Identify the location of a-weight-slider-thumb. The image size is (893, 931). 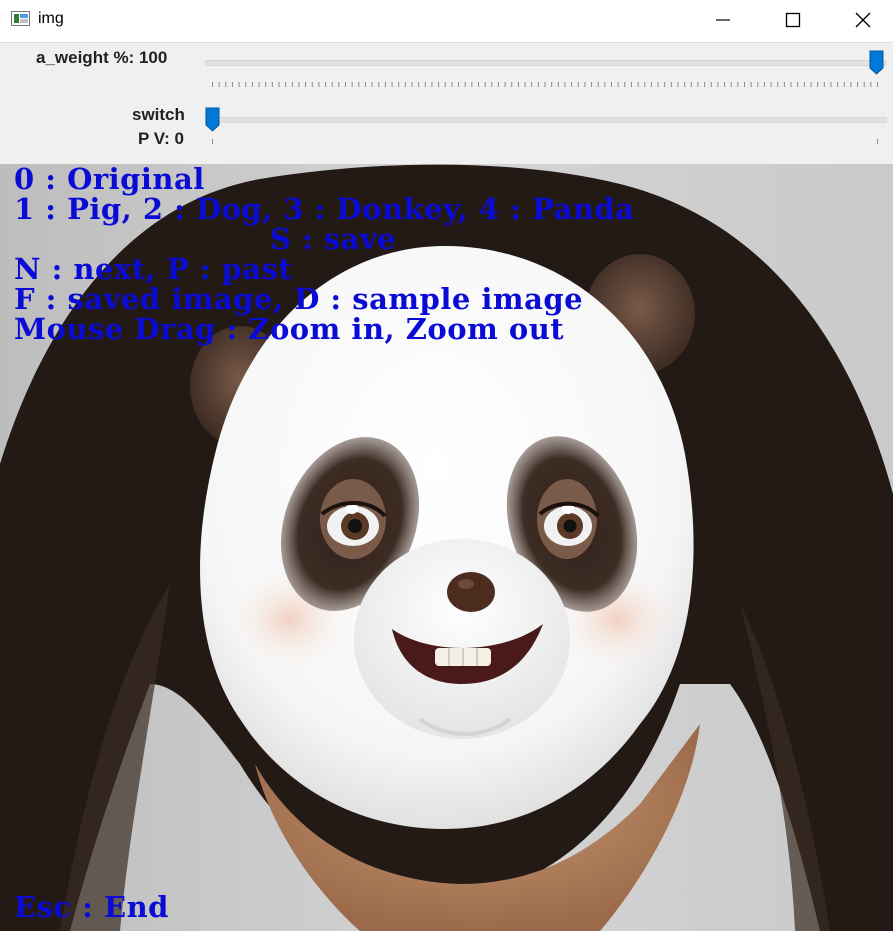
(876, 62).